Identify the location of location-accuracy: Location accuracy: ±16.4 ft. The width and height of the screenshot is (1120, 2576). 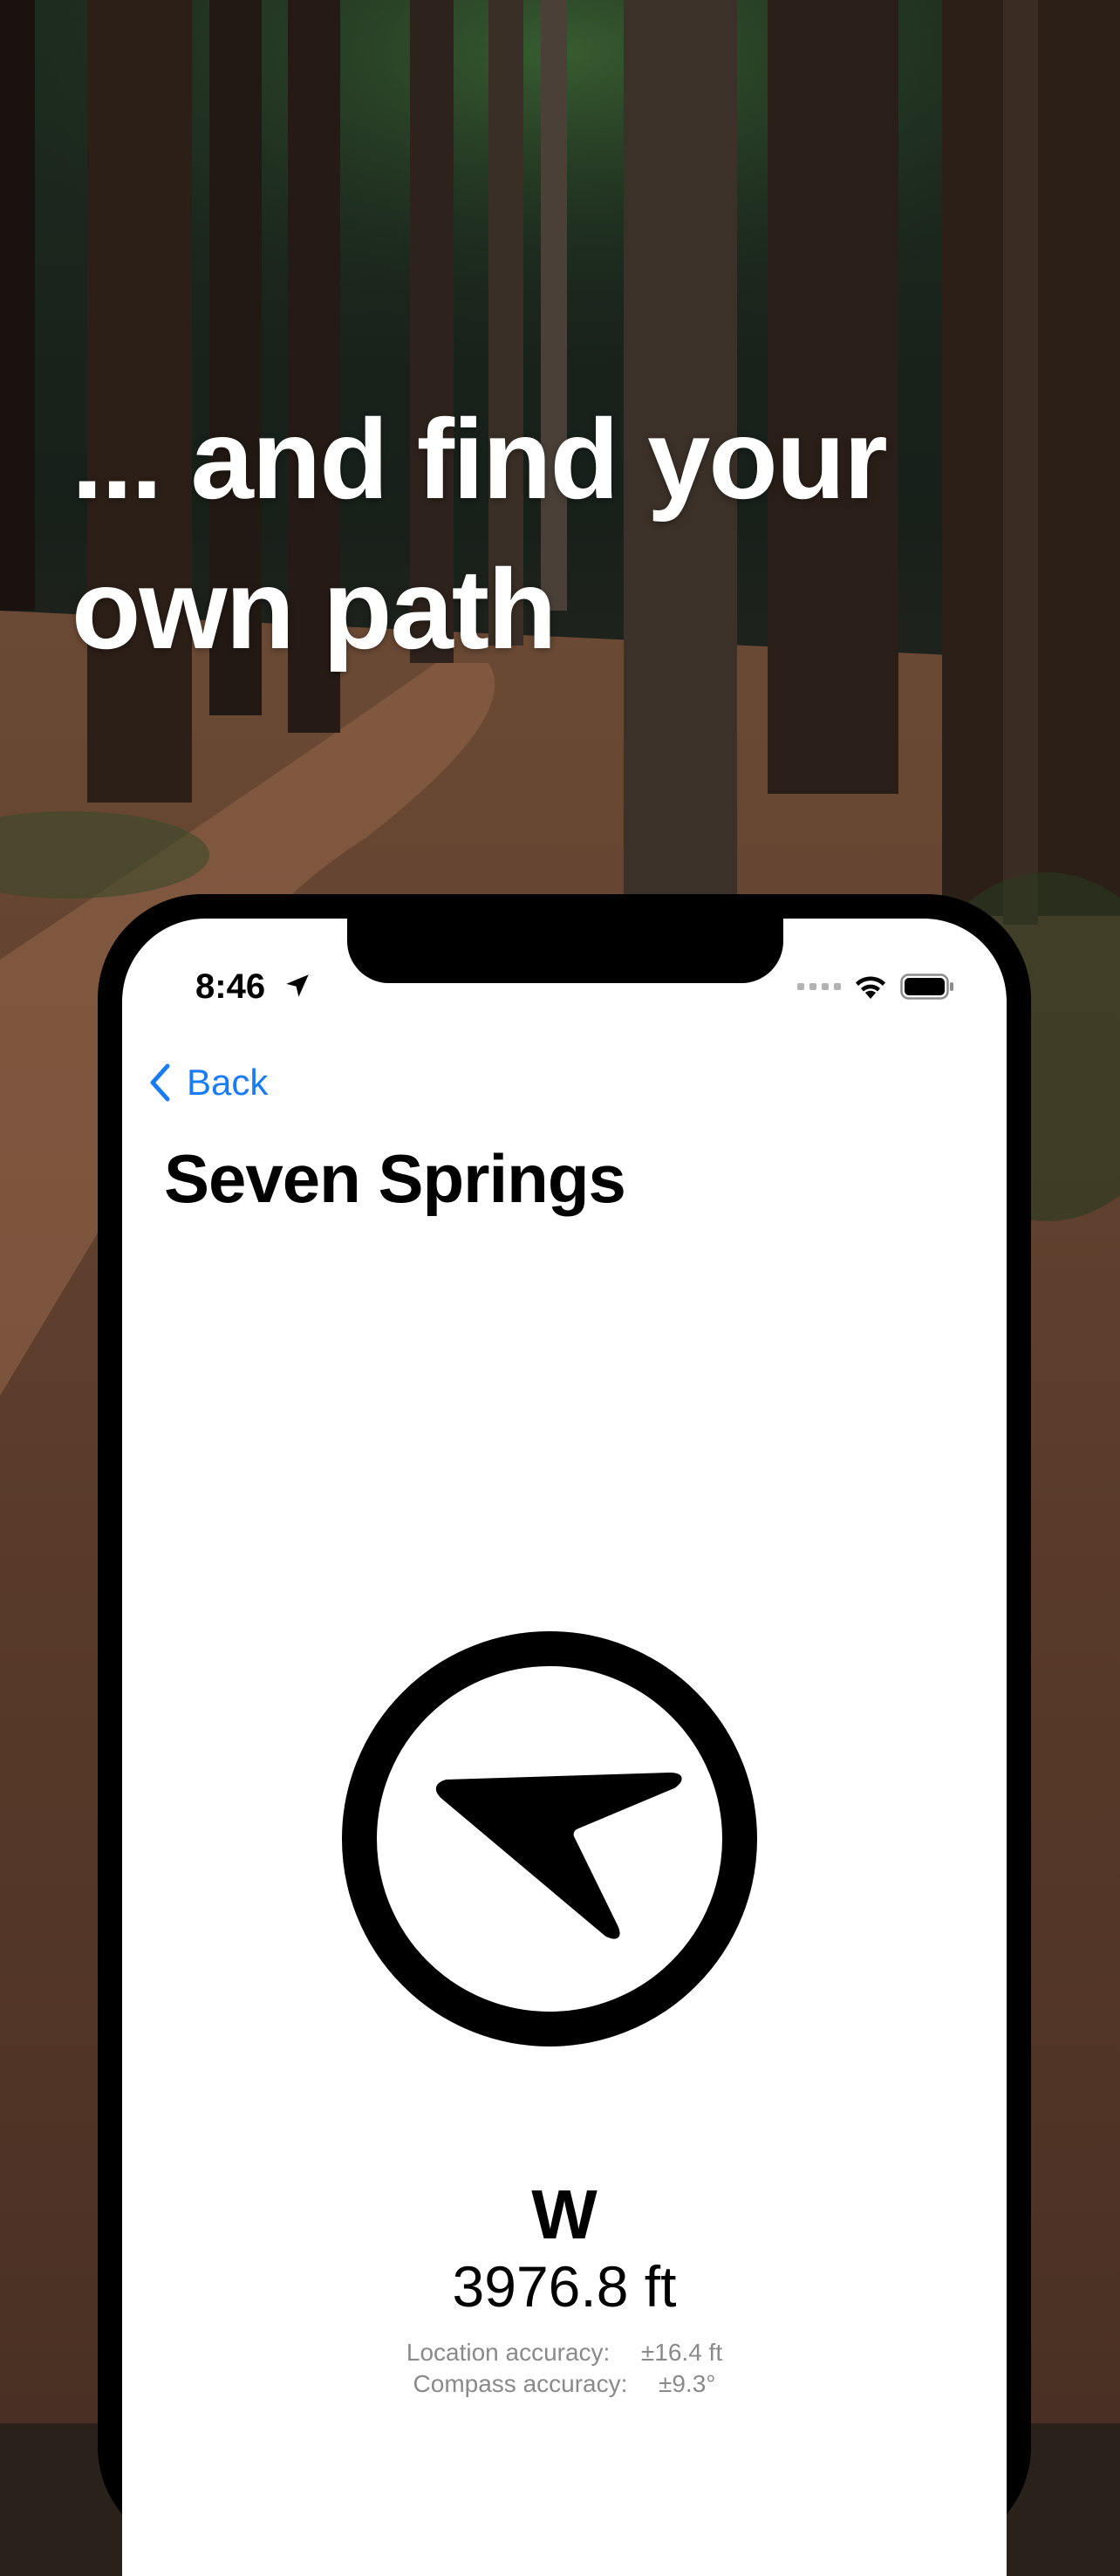
(564, 2353).